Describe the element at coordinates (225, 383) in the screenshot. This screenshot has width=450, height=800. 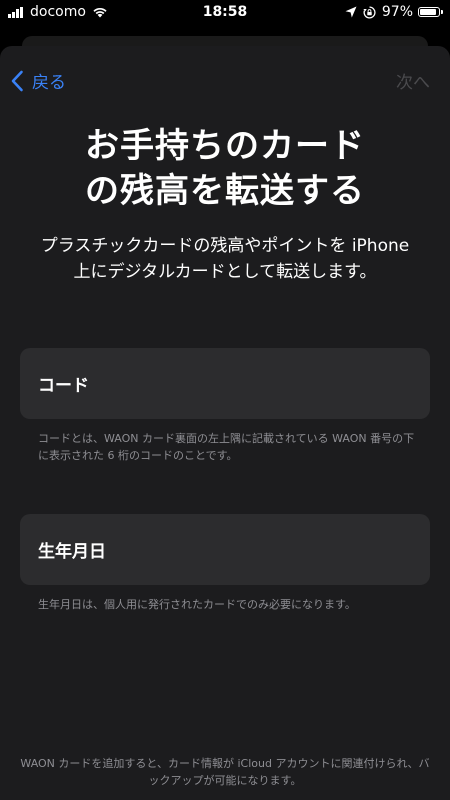
I see `code-field: コード` at that location.